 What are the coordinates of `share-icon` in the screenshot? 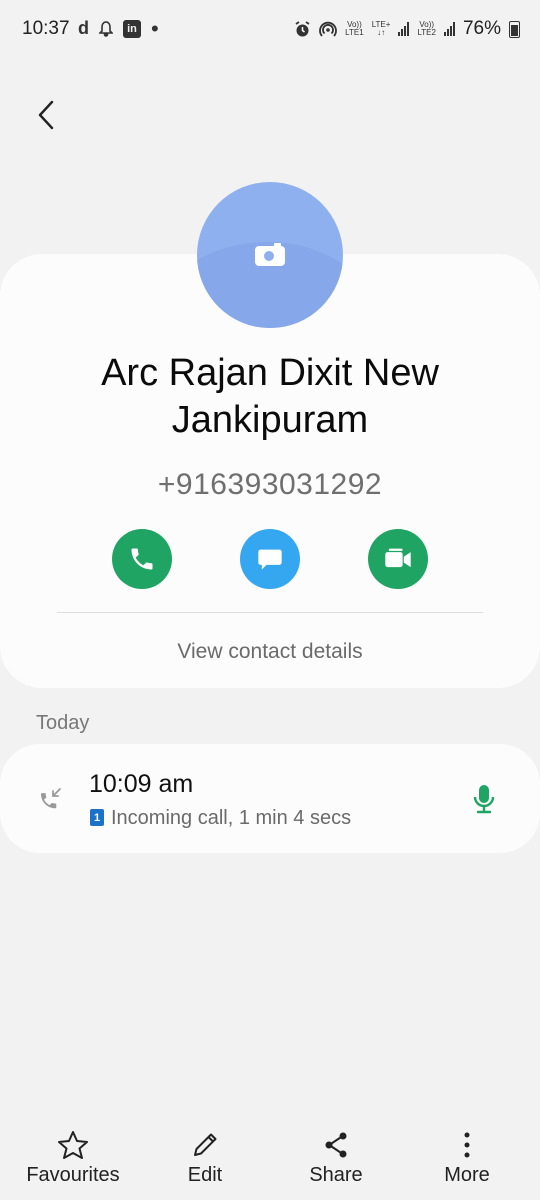 It's located at (336, 1145).